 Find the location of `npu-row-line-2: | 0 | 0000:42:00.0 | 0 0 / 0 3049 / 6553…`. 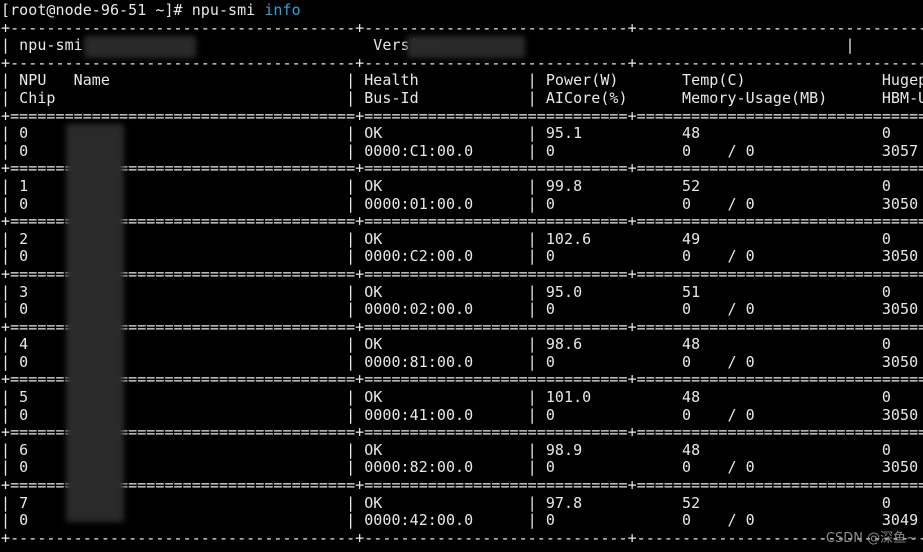

npu-row-line-2: | 0 | 0000:42:00.0 | 0 0 / 0 3049 / 6553… is located at coordinates (460, 520).